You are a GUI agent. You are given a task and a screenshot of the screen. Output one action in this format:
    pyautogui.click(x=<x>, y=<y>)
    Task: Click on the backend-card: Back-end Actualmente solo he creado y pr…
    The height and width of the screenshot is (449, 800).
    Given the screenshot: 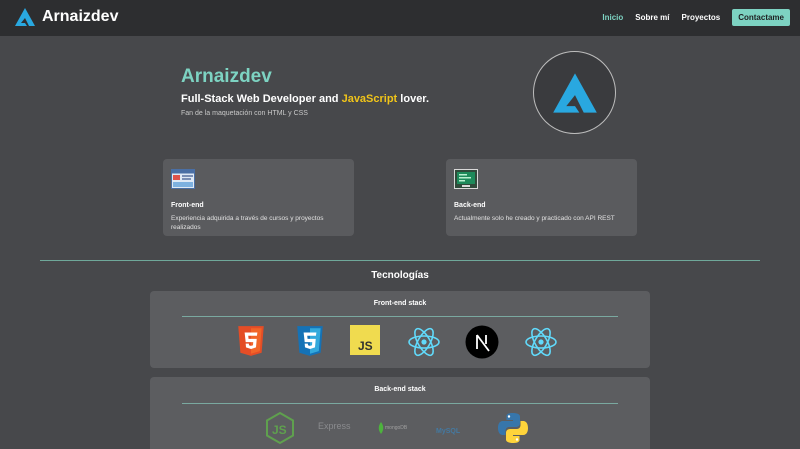 What is the action you would take?
    pyautogui.click(x=541, y=197)
    